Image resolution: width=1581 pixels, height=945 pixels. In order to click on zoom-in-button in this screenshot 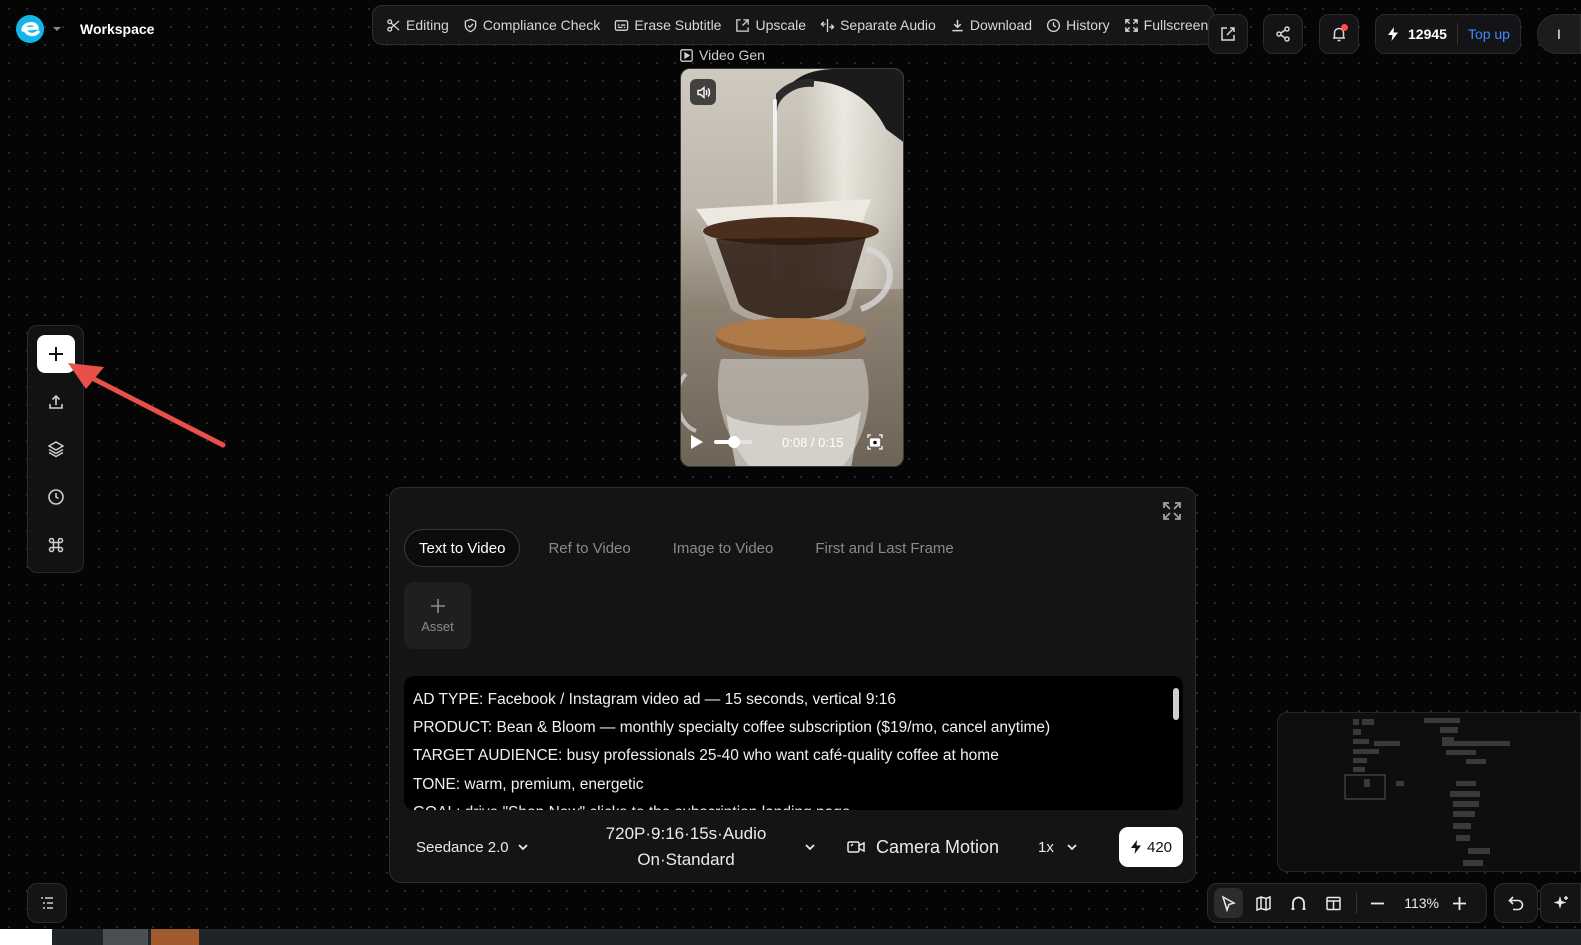, I will do `click(1459, 903)`.